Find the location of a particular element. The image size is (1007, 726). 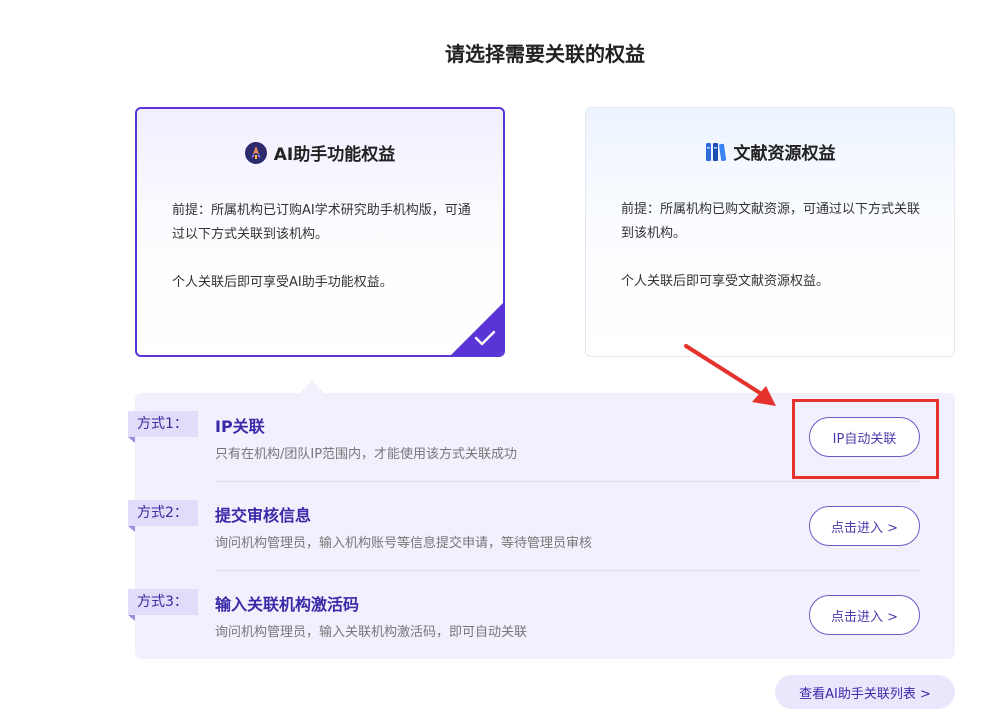

view-ai-association-list-button: 查看AI助手关联列表 > is located at coordinates (865, 692).